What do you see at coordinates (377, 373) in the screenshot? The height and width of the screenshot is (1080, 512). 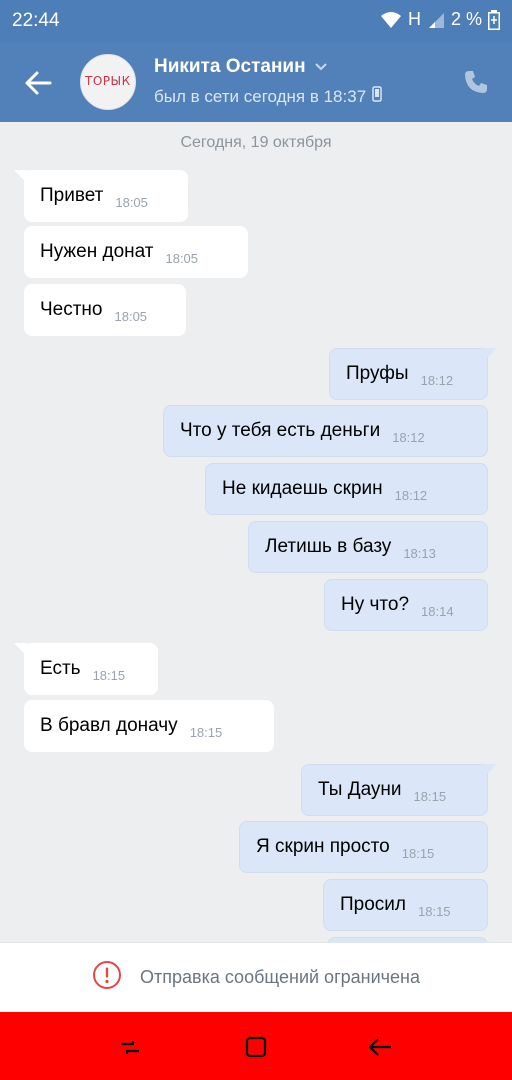 I see `message-text: Пруфы` at bounding box center [377, 373].